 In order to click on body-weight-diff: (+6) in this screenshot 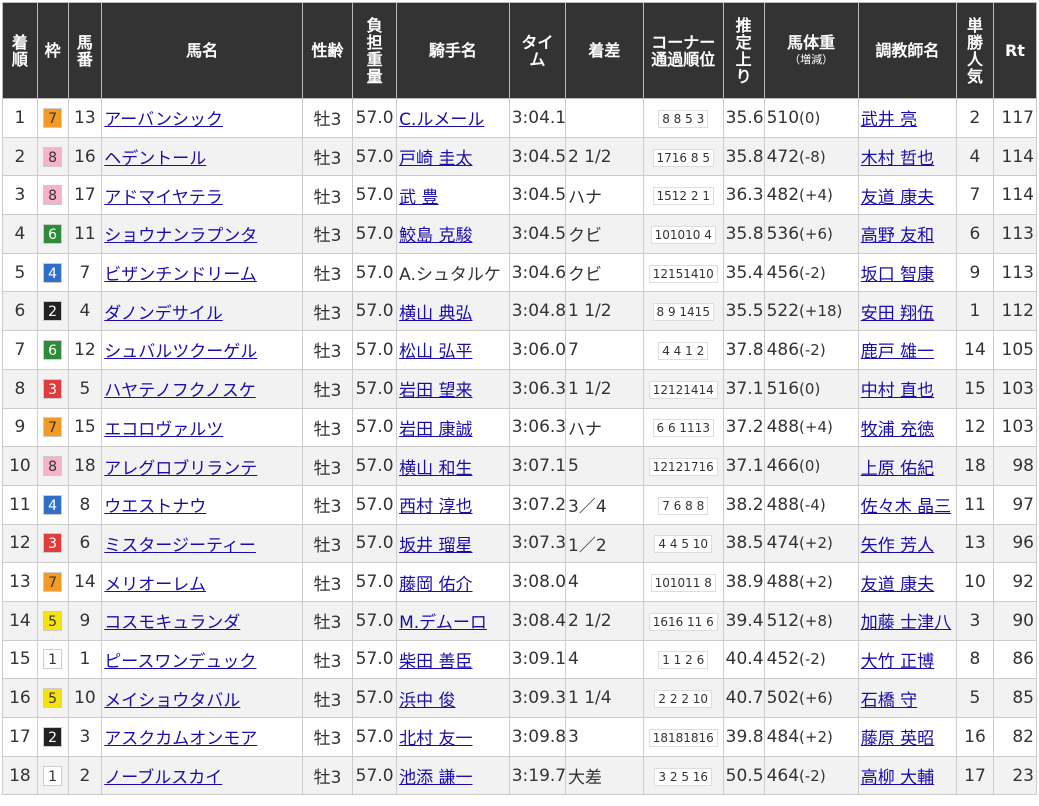, I will do `click(816, 698)`.